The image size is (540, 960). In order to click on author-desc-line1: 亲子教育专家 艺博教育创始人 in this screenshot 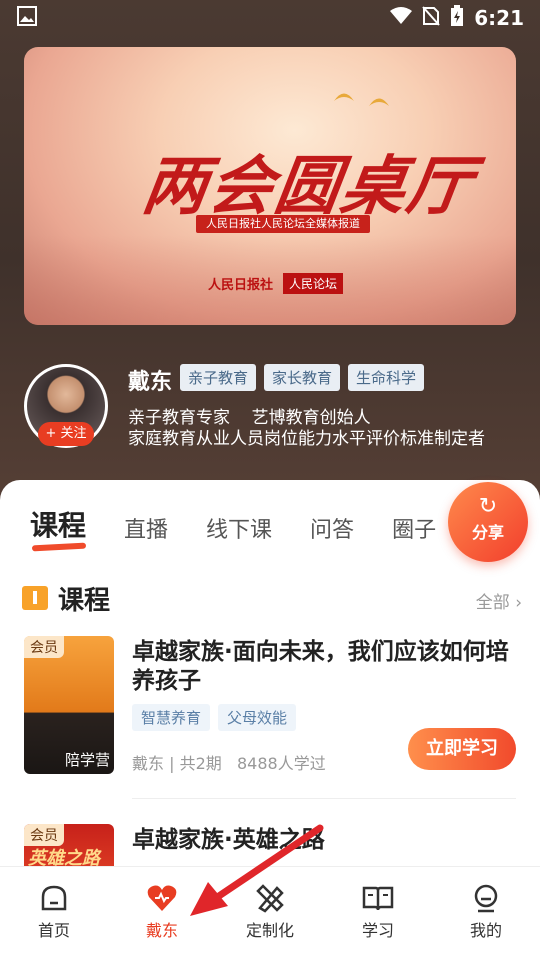, I will do `click(249, 418)`.